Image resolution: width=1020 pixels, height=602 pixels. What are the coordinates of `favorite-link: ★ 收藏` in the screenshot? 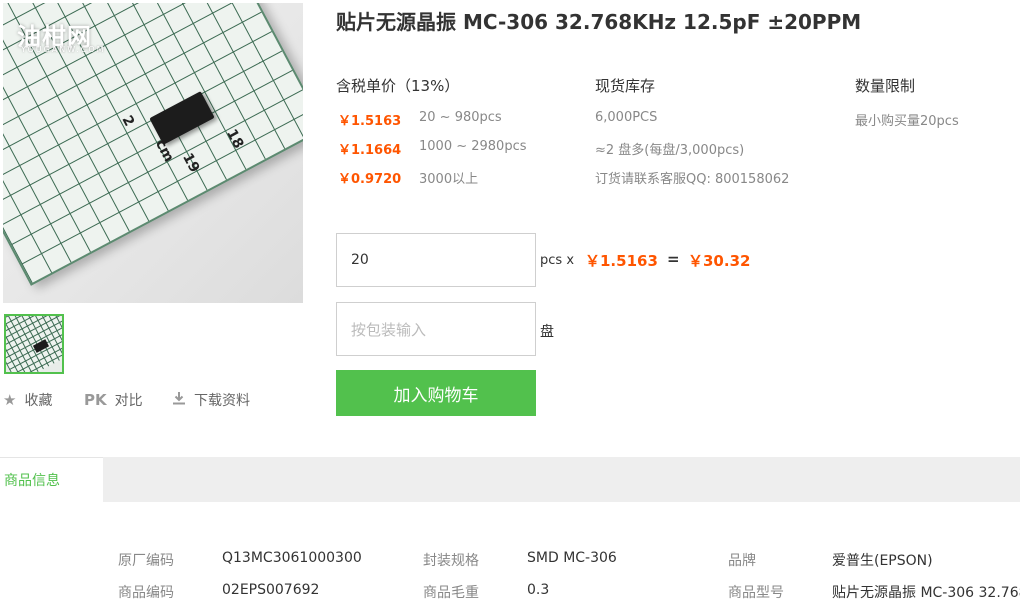 It's located at (27, 400).